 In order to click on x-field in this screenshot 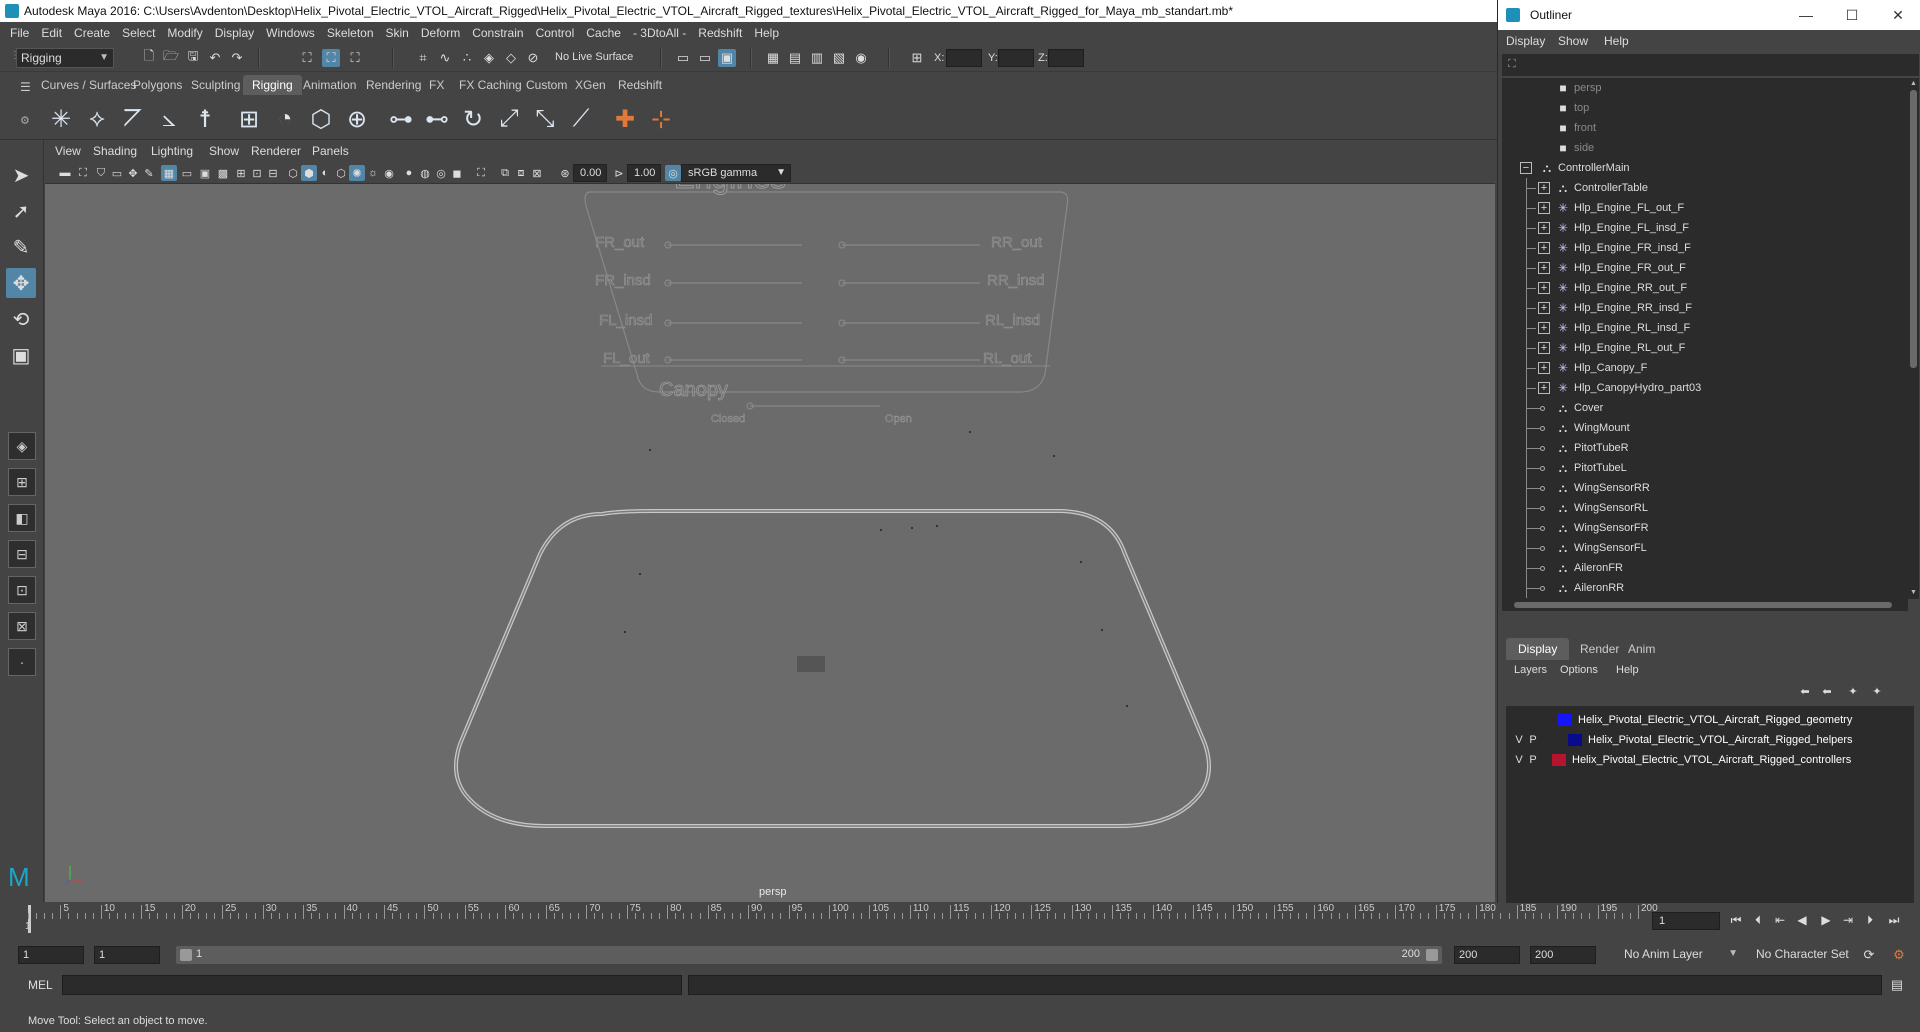, I will do `click(964, 58)`.